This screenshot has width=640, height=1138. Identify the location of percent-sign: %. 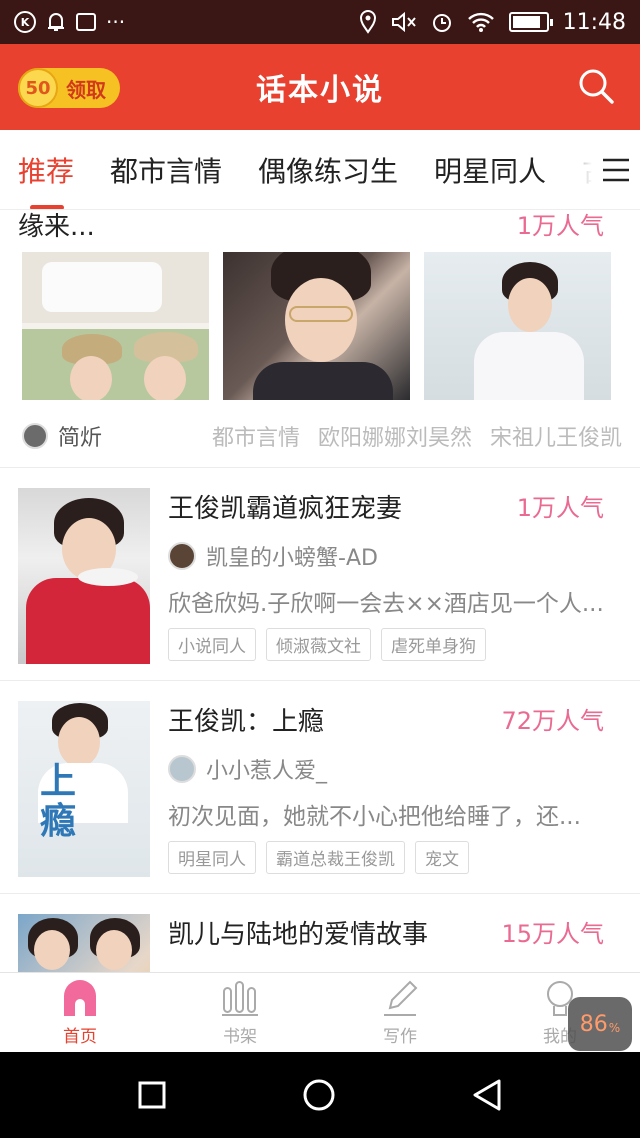
(614, 1028).